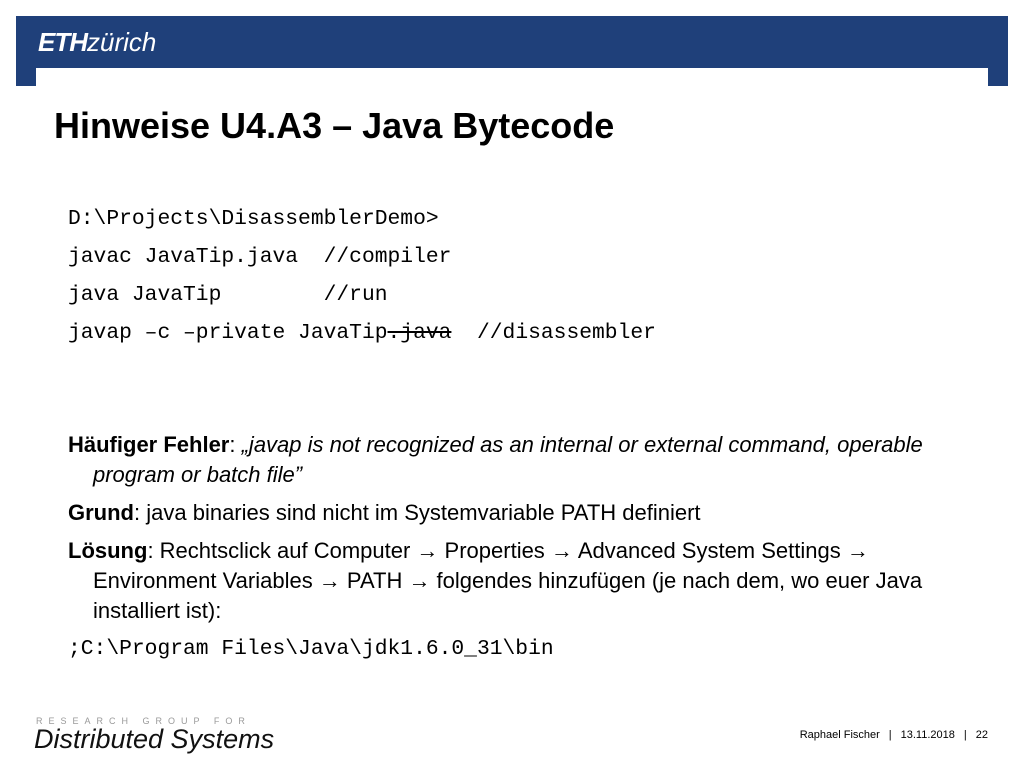  I want to click on struck-extension: .java, so click(419, 333).